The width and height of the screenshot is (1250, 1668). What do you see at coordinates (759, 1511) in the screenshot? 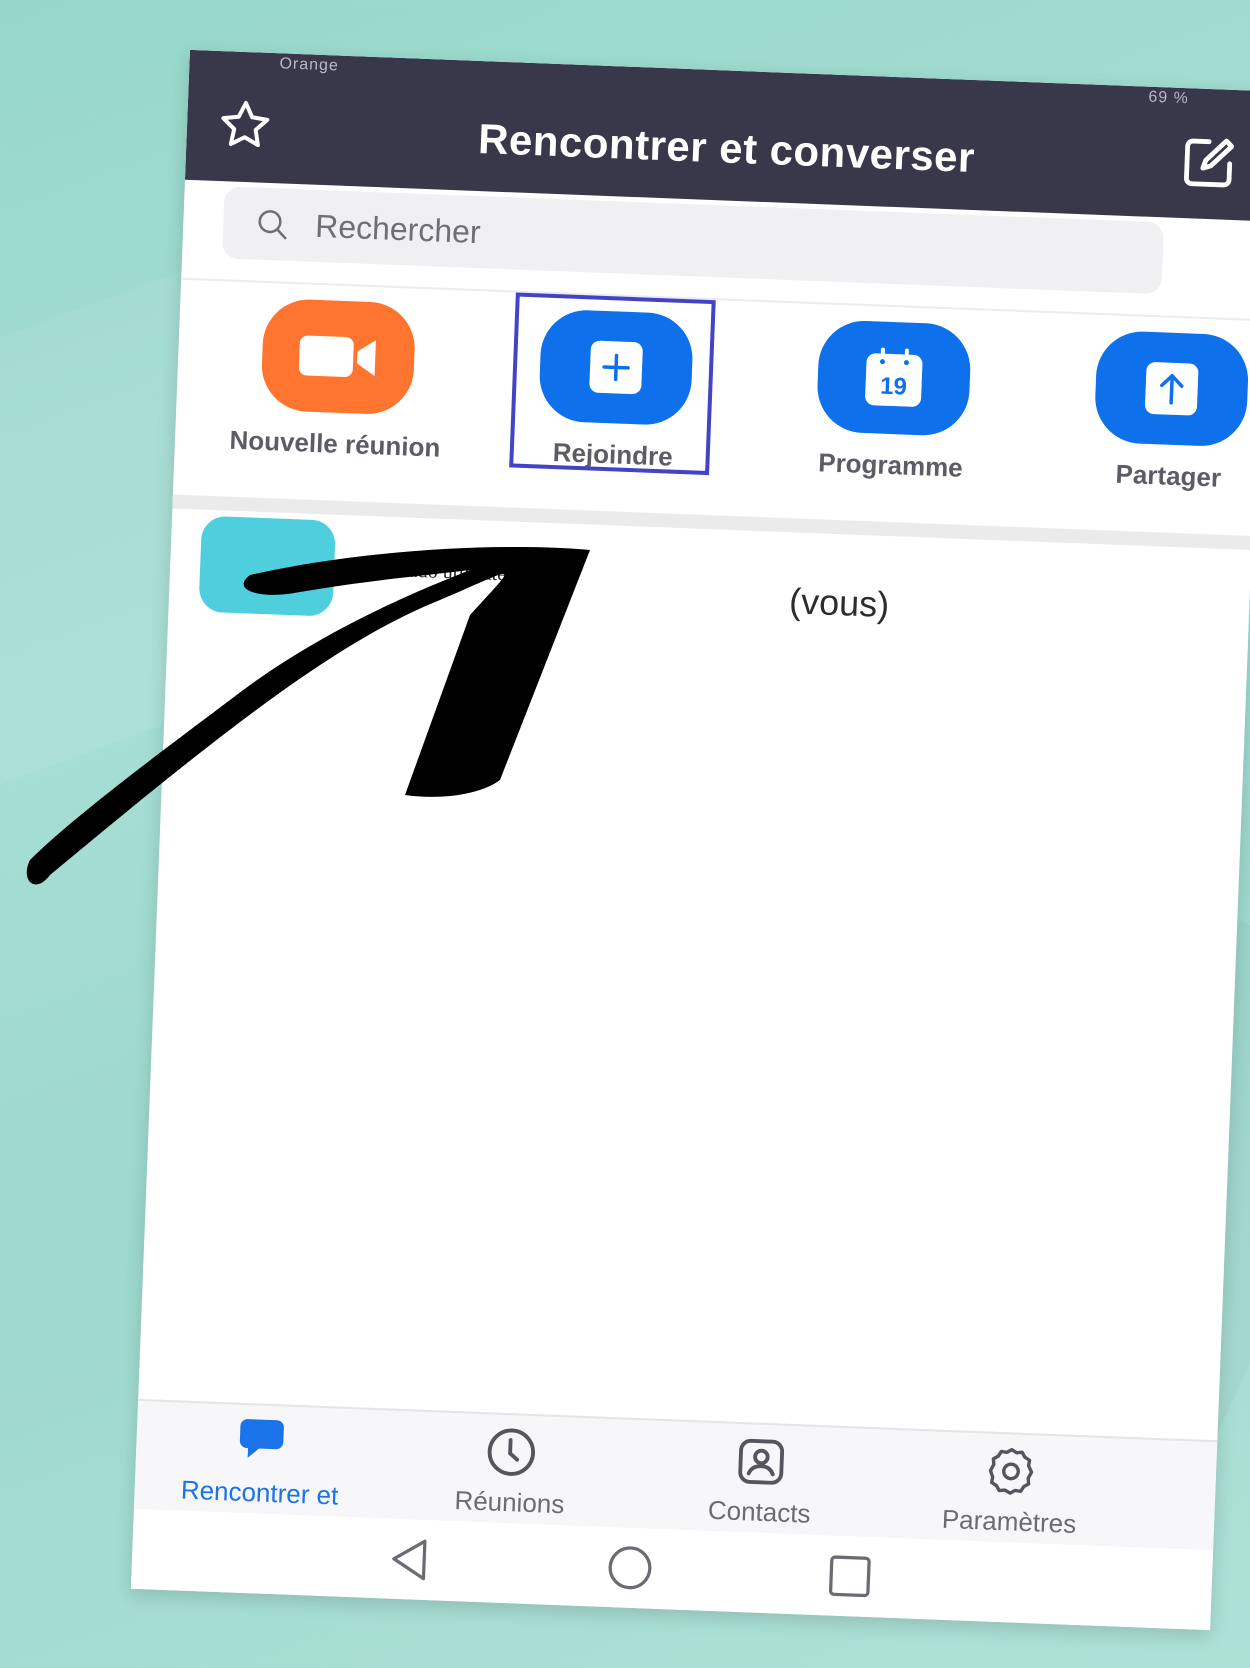
I see `nav-label: Contacts` at bounding box center [759, 1511].